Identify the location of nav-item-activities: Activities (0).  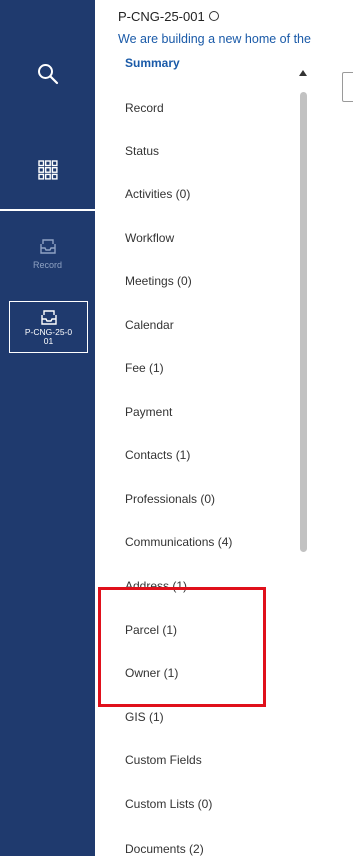
(157, 194).